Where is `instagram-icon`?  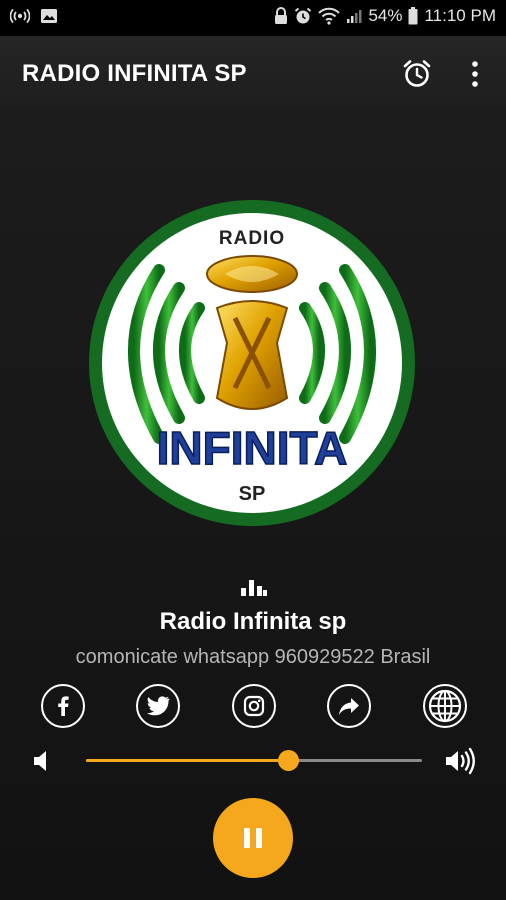 instagram-icon is located at coordinates (254, 706).